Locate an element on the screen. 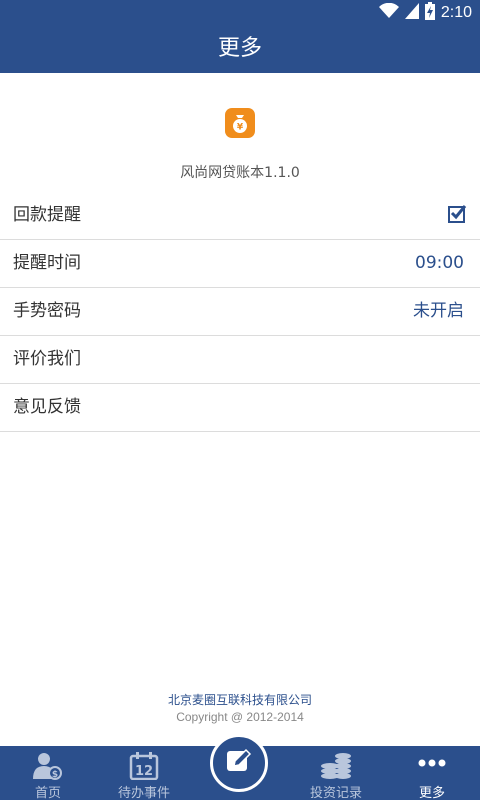 This screenshot has height=801, width=480. tab-label: 待办事件 is located at coordinates (143, 793).